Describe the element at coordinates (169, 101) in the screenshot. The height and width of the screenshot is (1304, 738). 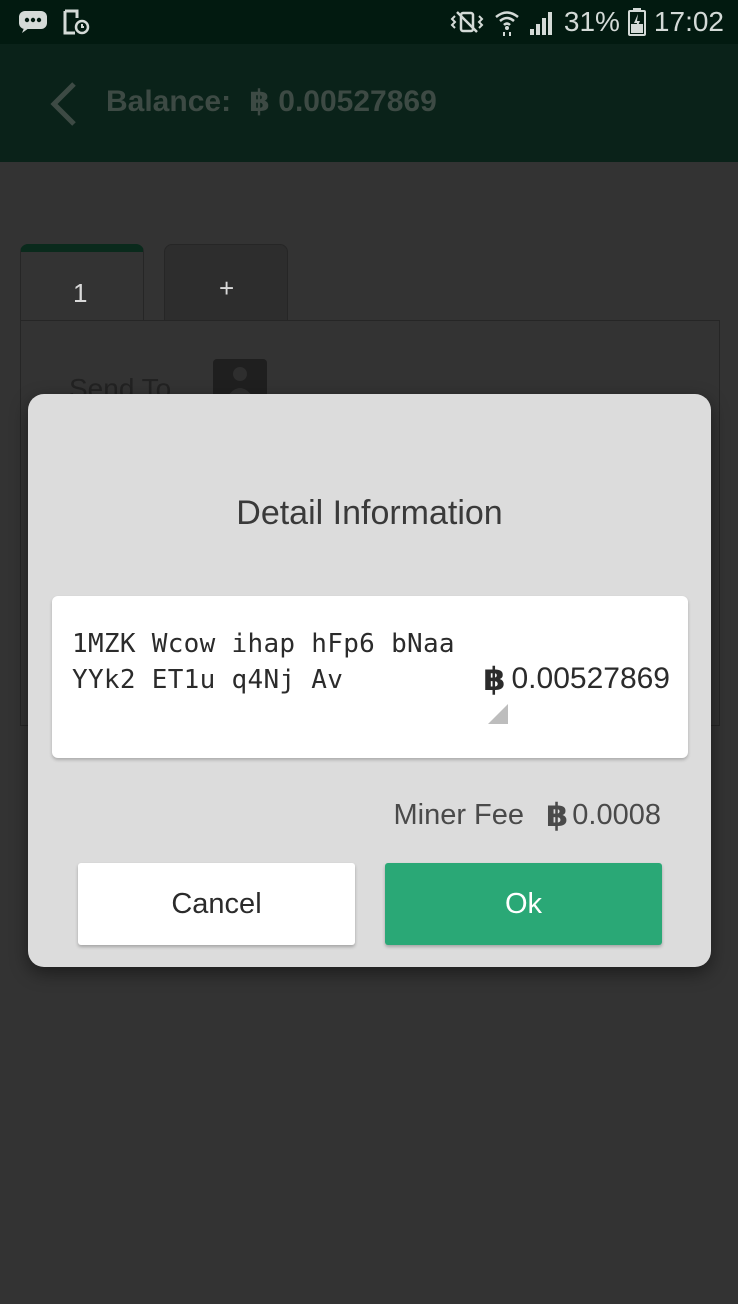
I see `balance-label: Balance:` at that location.